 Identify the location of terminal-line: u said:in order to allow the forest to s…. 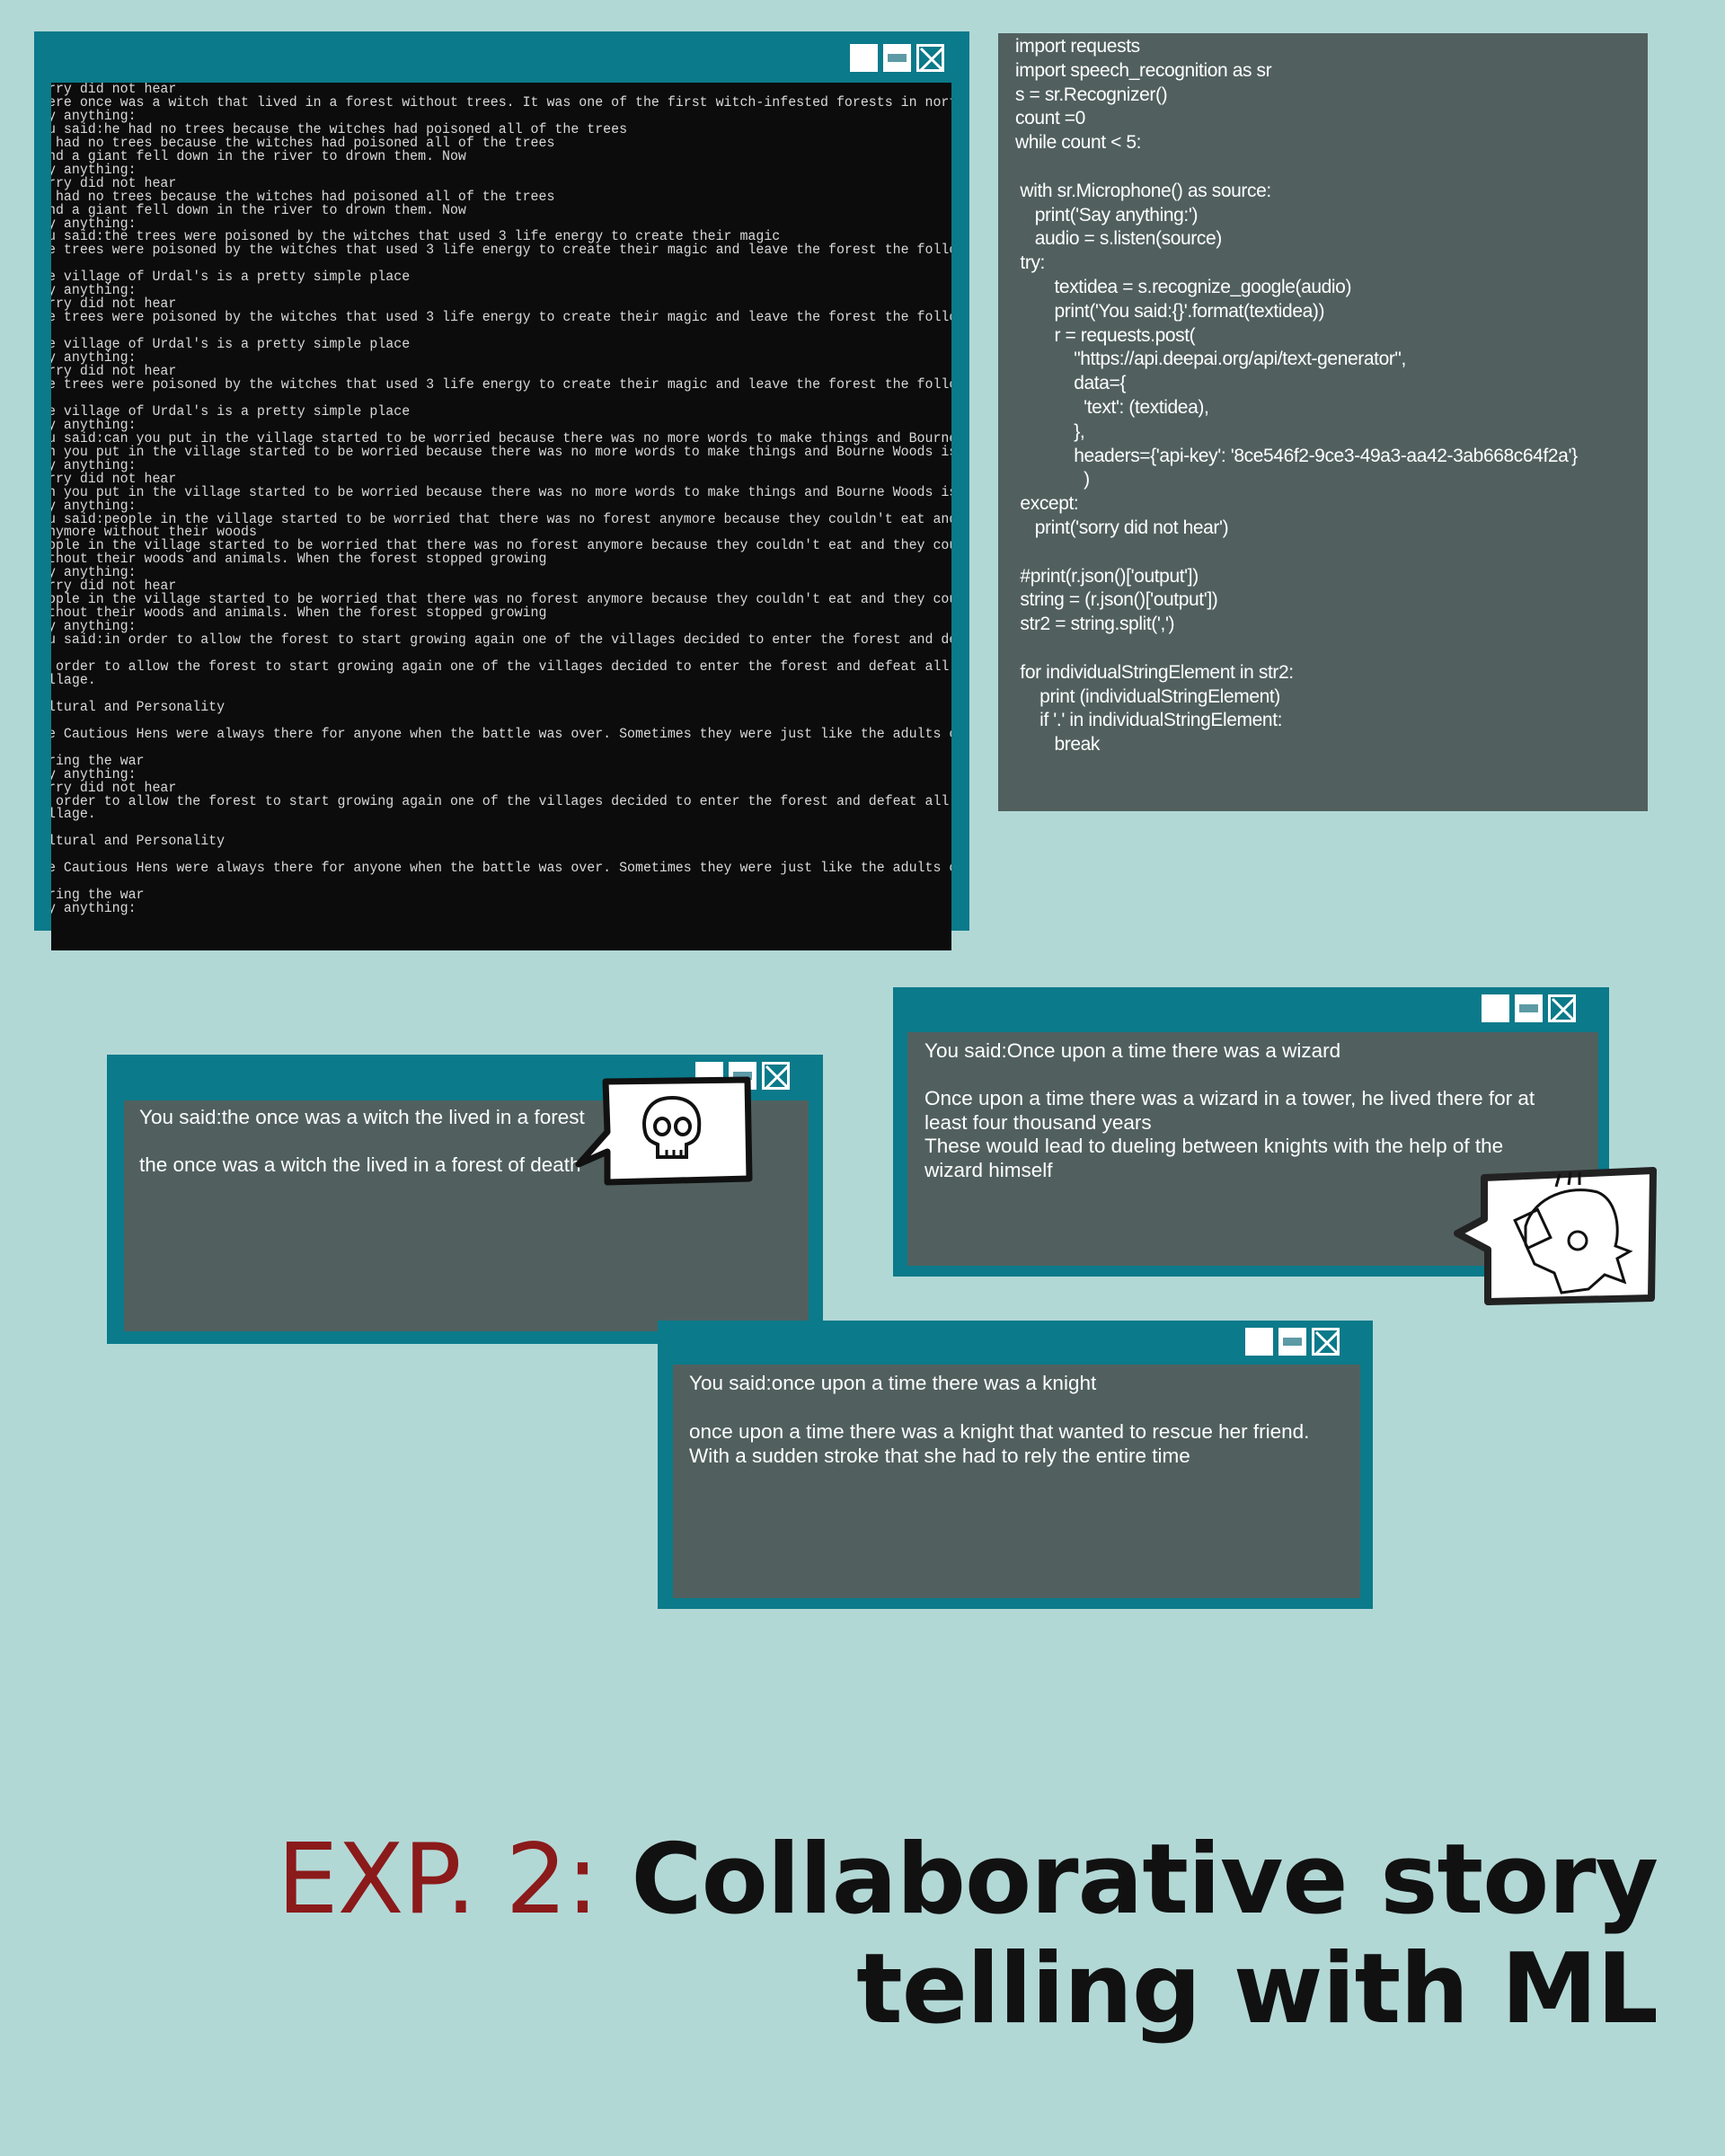
(501, 640).